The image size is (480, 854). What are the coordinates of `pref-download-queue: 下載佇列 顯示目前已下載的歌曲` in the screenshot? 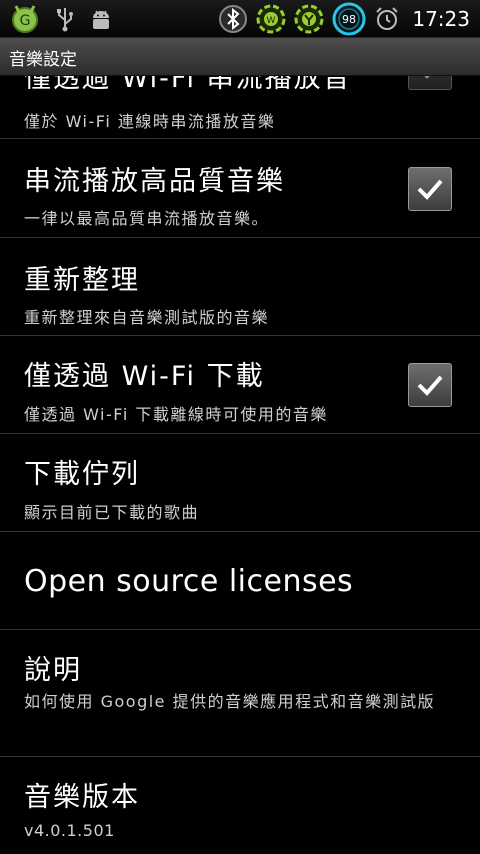 It's located at (240, 483).